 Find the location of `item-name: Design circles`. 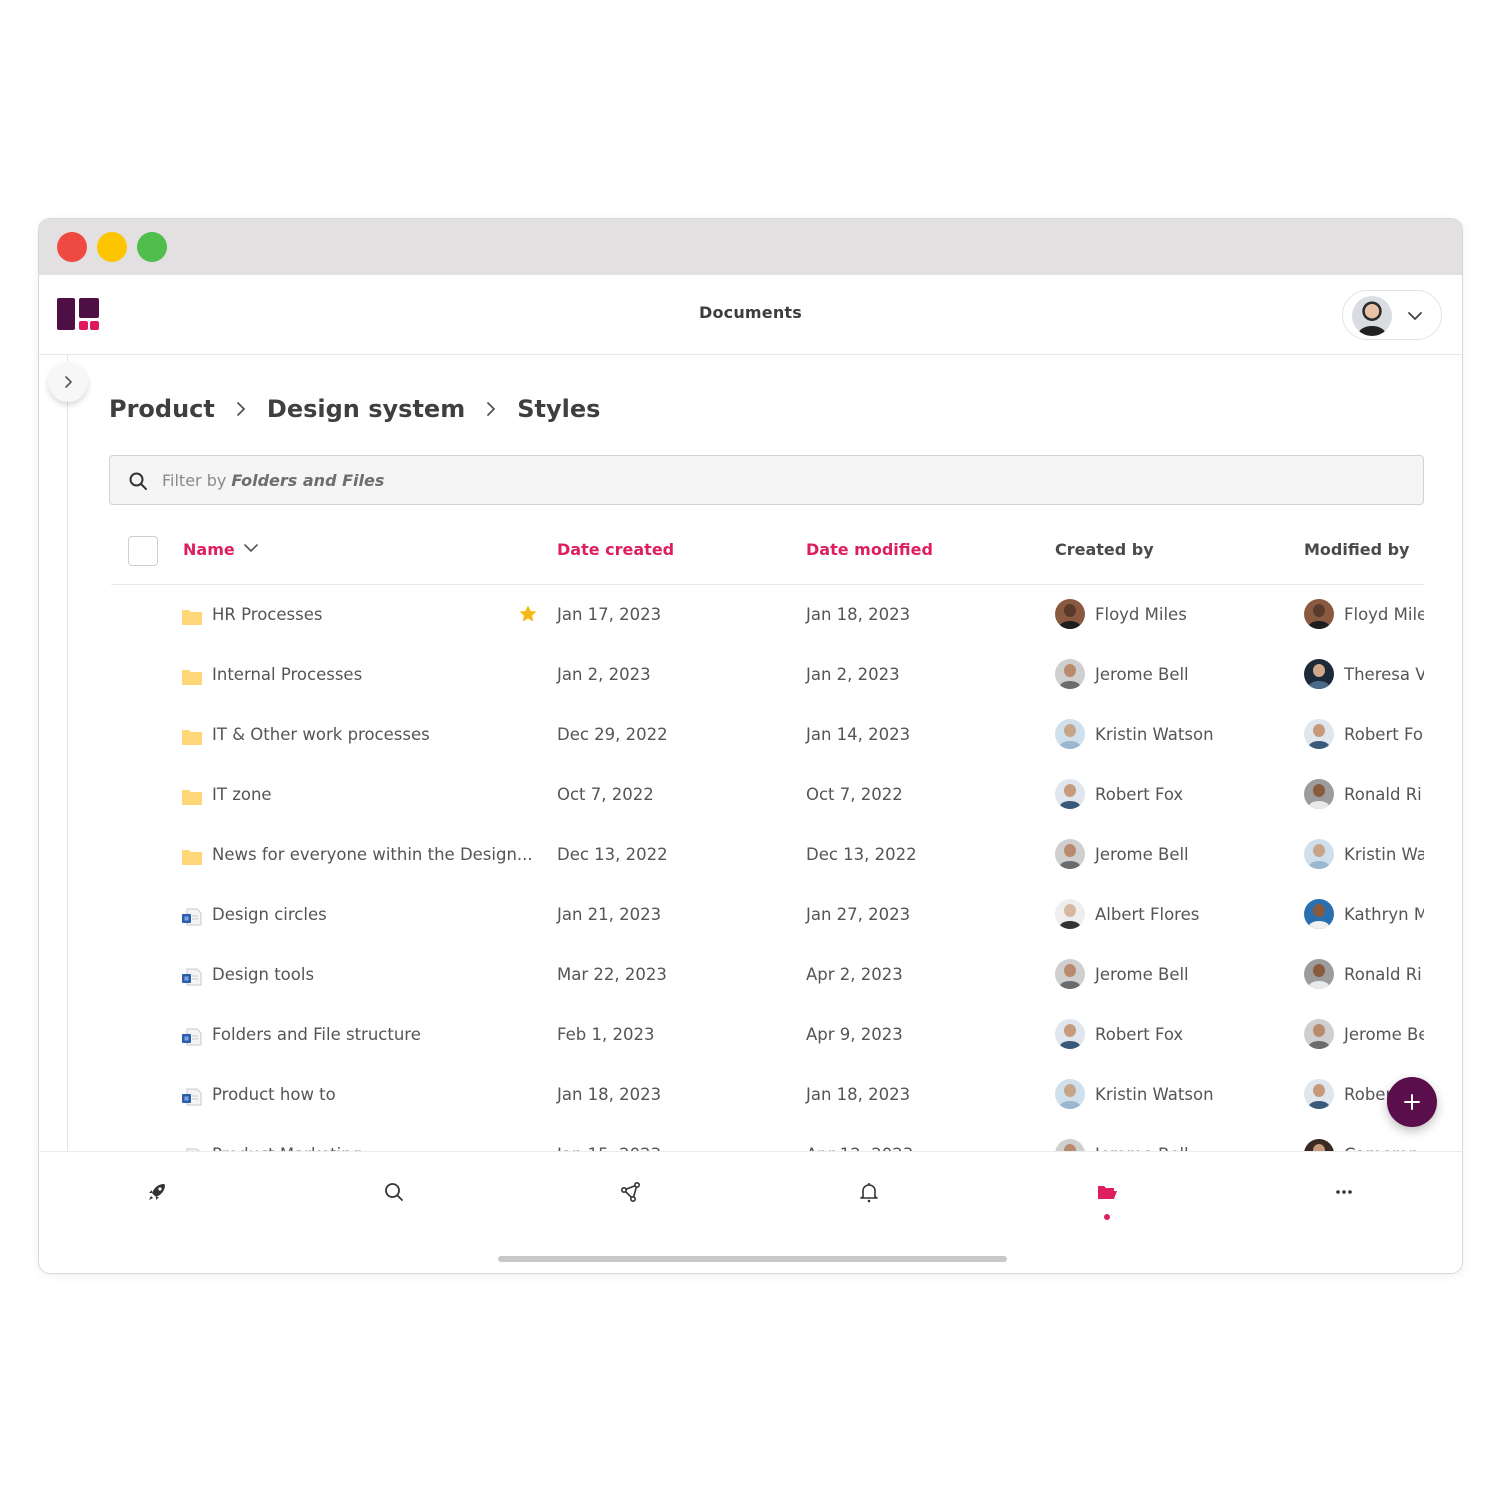

item-name: Design circles is located at coordinates (269, 914).